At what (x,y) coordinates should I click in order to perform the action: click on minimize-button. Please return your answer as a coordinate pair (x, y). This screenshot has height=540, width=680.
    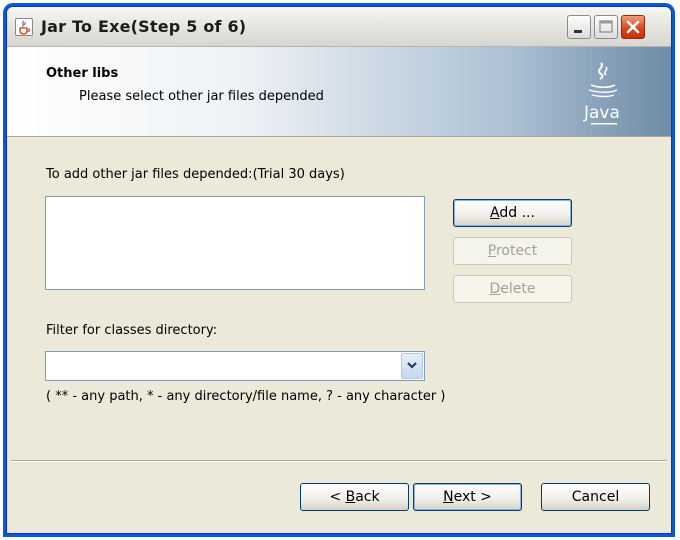
    Looking at the image, I should click on (579, 27).